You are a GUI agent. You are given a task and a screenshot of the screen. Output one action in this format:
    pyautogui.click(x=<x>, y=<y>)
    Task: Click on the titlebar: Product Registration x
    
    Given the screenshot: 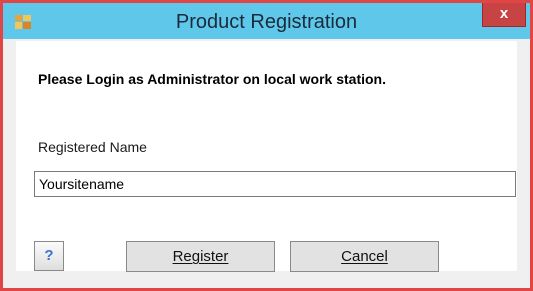 What is the action you would take?
    pyautogui.click(x=266, y=21)
    